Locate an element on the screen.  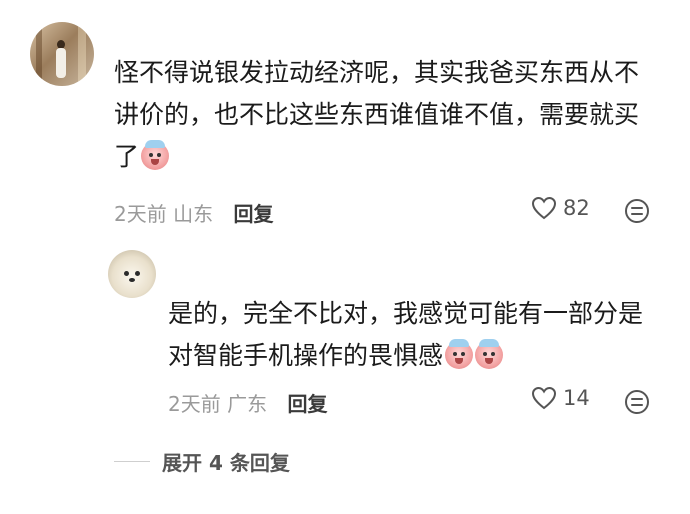
comment-time: 2天前 is located at coordinates (140, 214).